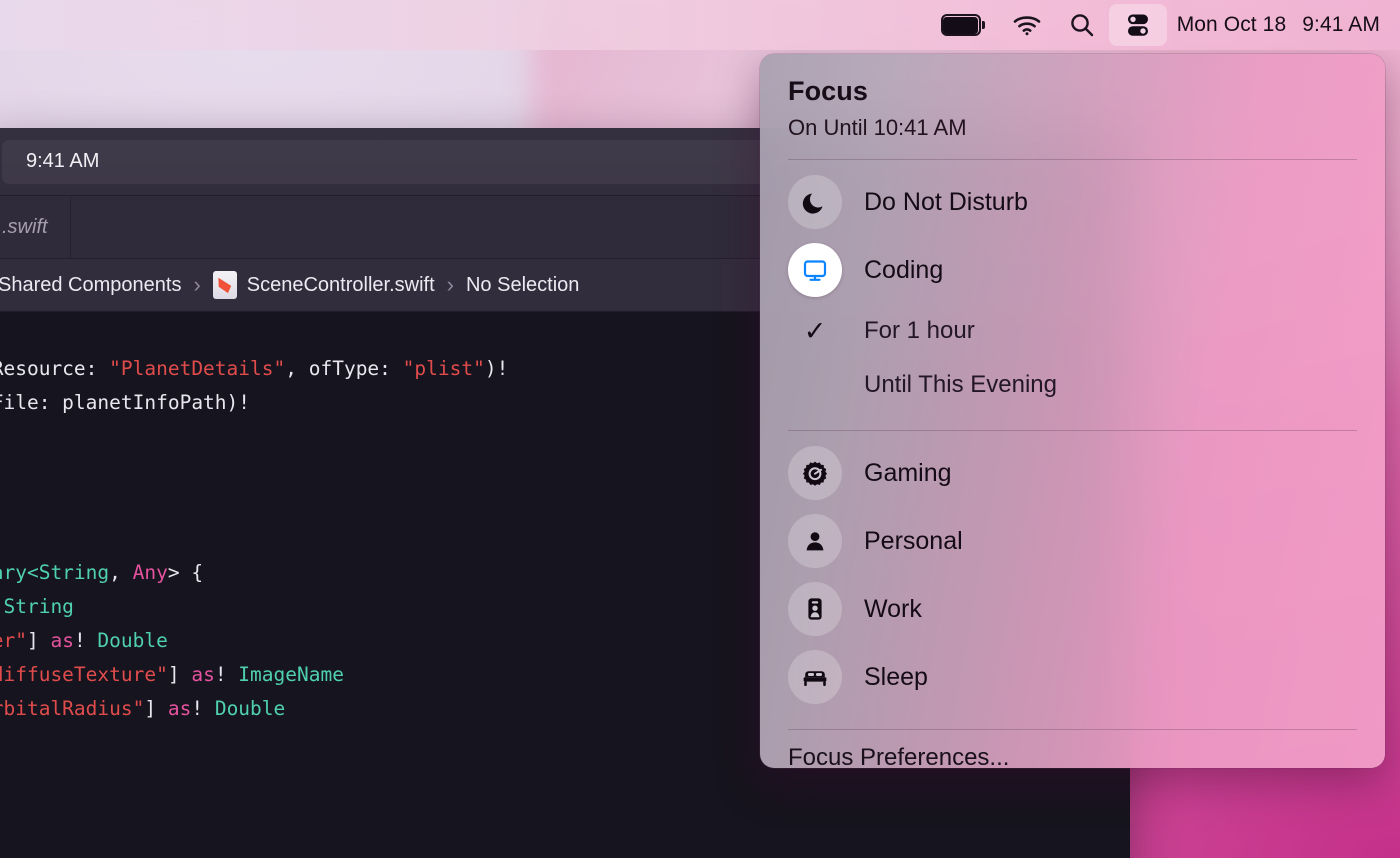 The width and height of the screenshot is (1400, 858). What do you see at coordinates (1072, 202) in the screenshot?
I see `focus-mode-do-not-disturb: Do Not Disturb` at bounding box center [1072, 202].